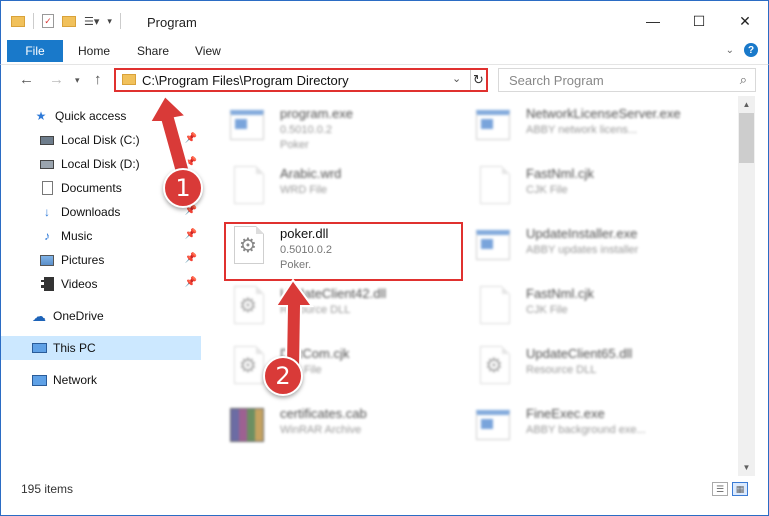 Image resolution: width=769 pixels, height=516 pixels. Describe the element at coordinates (720, 489) in the screenshot. I see `details-view-icon: ☰` at that location.